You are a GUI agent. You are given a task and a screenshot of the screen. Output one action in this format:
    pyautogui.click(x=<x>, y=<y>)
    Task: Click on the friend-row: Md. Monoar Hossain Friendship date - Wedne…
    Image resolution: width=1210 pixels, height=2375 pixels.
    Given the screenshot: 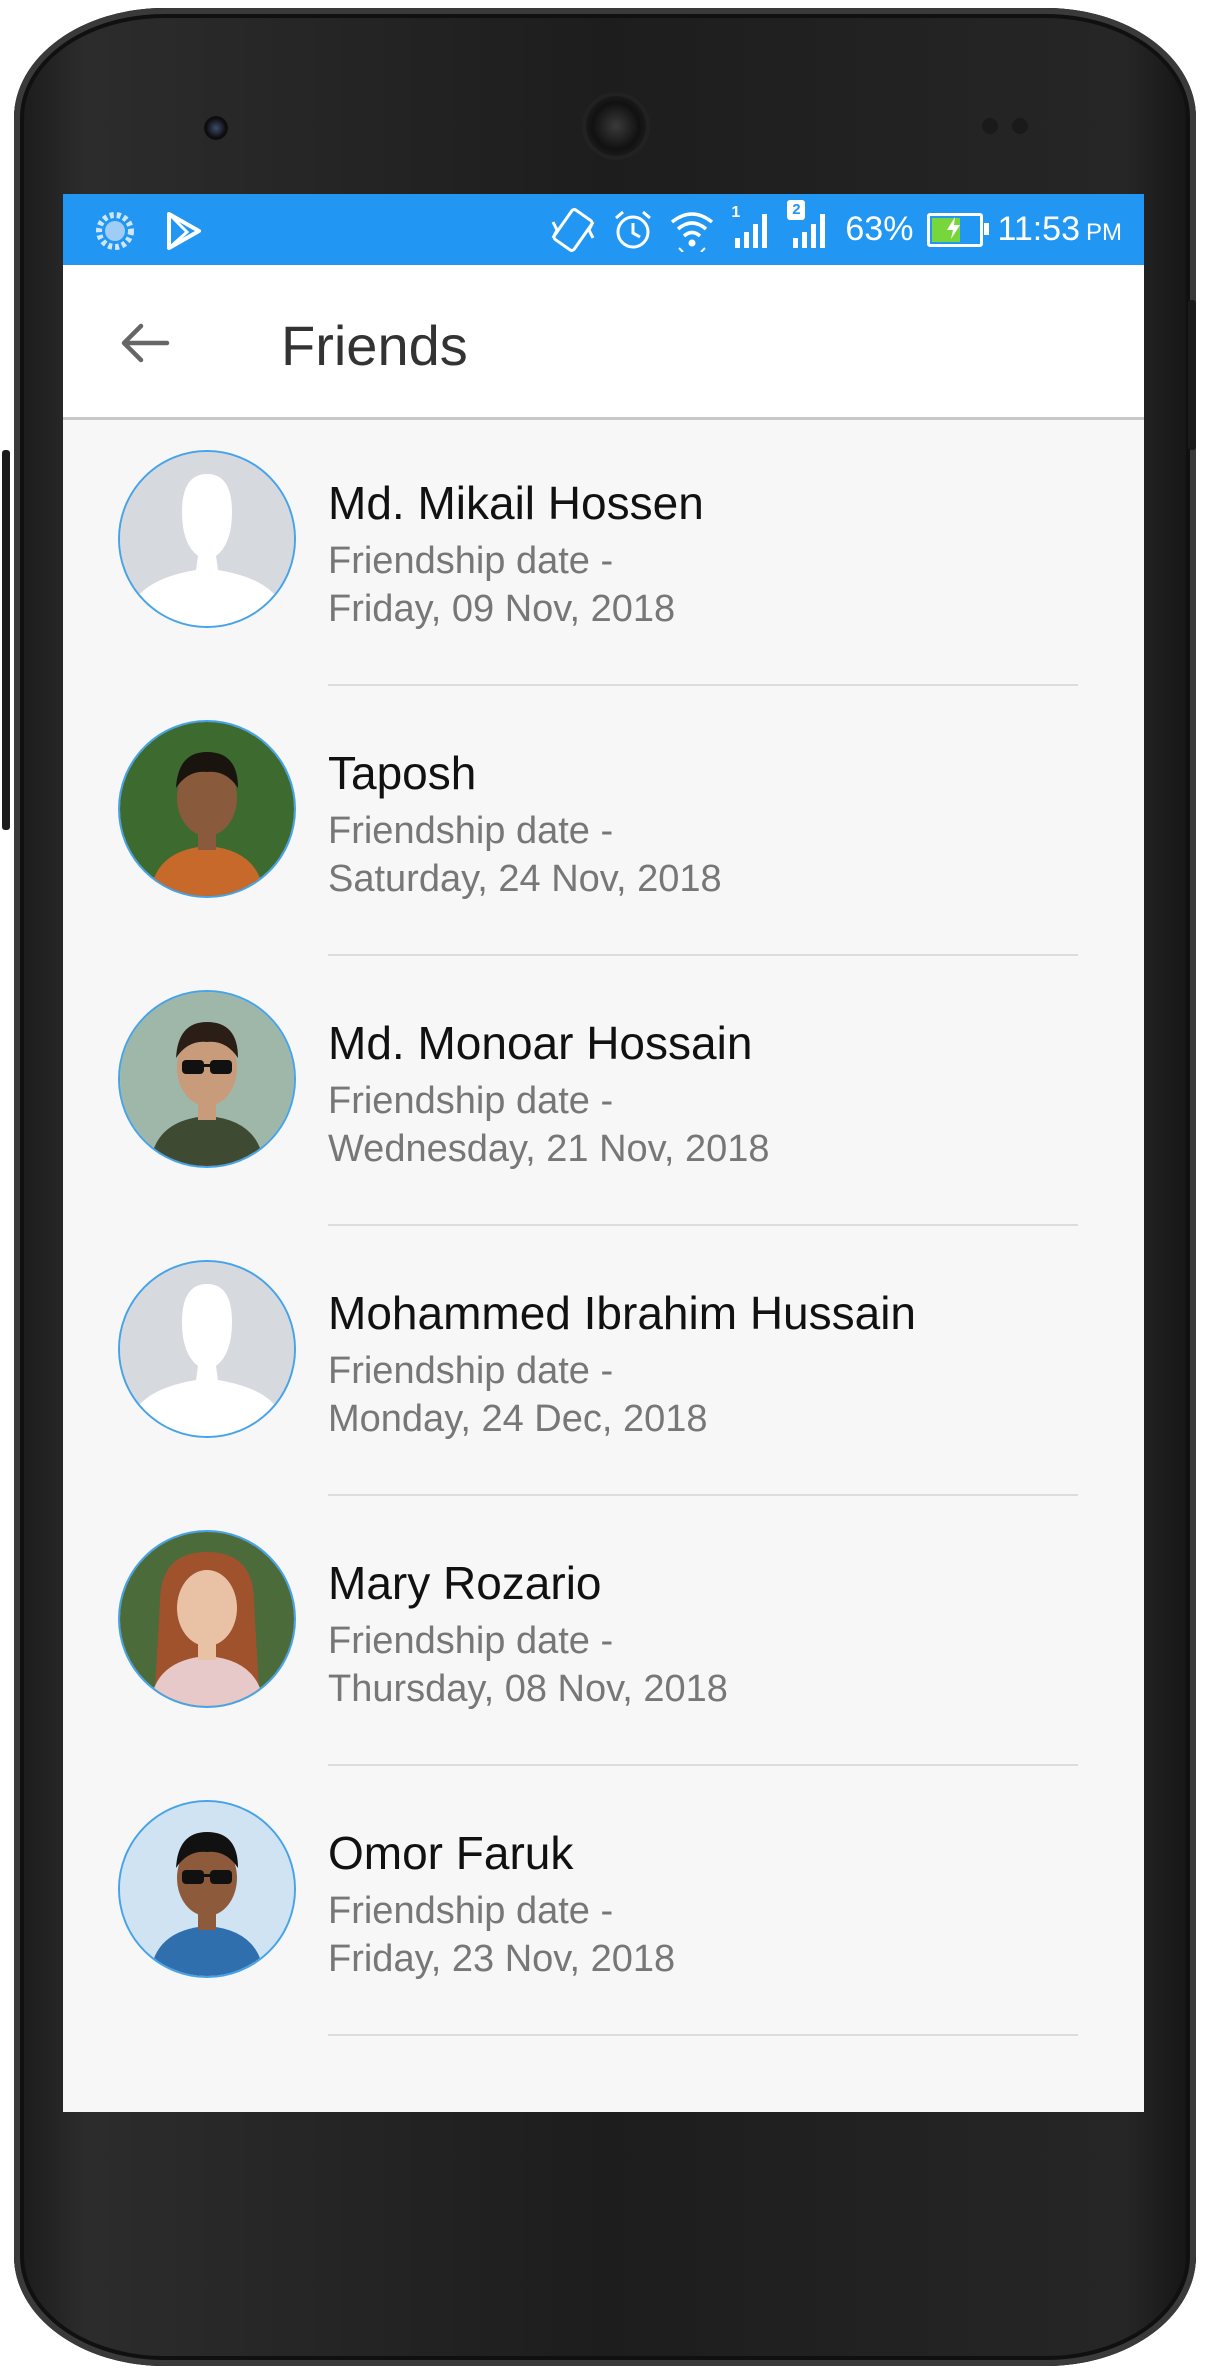 What is the action you would take?
    pyautogui.click(x=603, y=1095)
    